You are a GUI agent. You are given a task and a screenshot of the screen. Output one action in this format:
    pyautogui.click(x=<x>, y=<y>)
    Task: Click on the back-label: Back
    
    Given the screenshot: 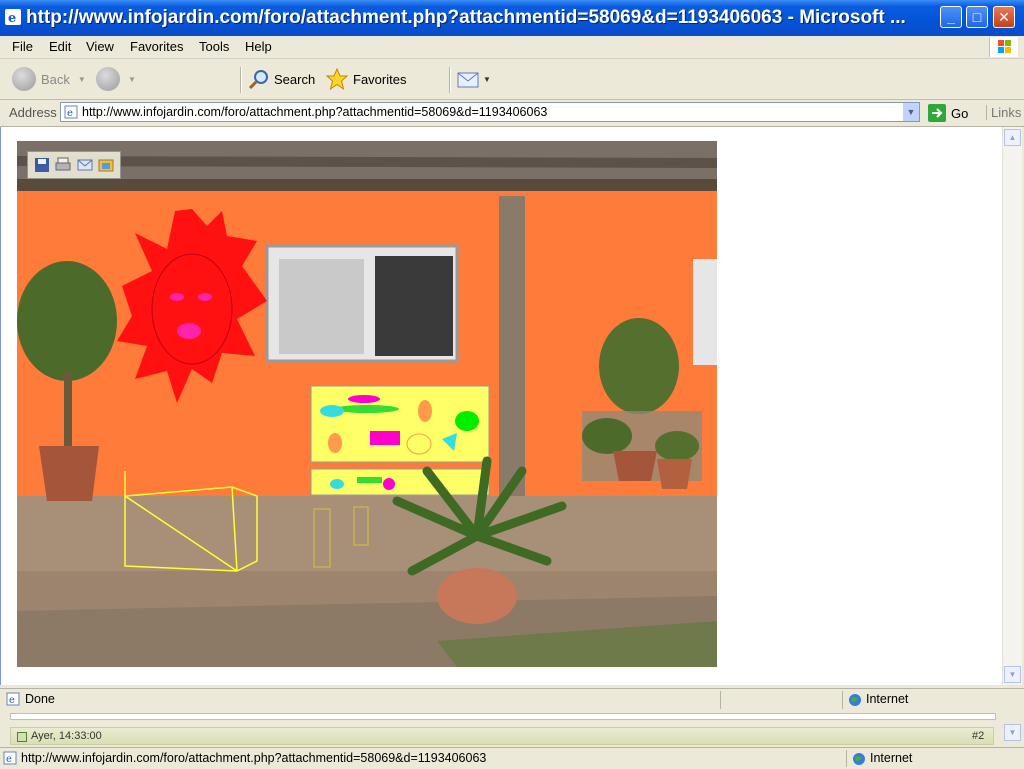 What is the action you would take?
    pyautogui.click(x=55, y=79)
    